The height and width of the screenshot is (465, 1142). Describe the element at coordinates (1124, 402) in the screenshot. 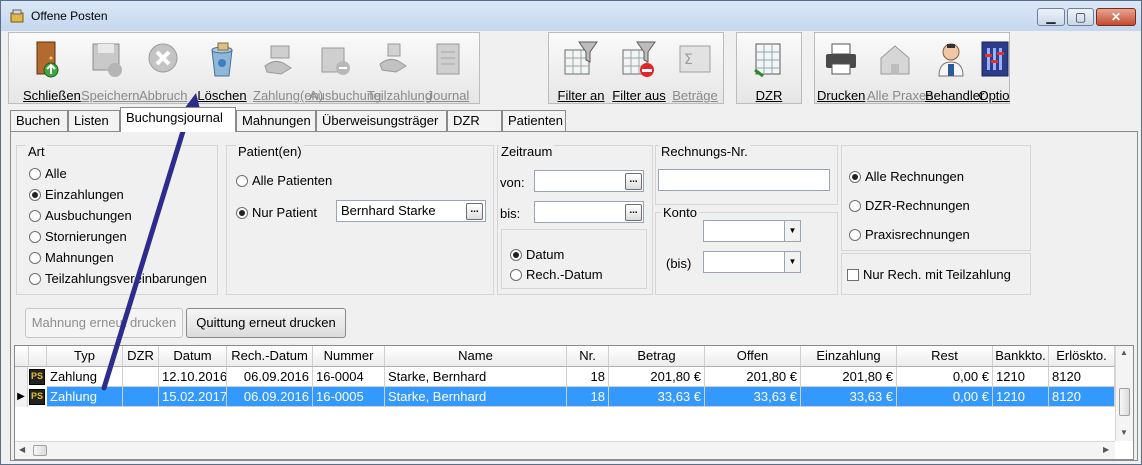

I see `vertical-scroll-thumb` at that location.